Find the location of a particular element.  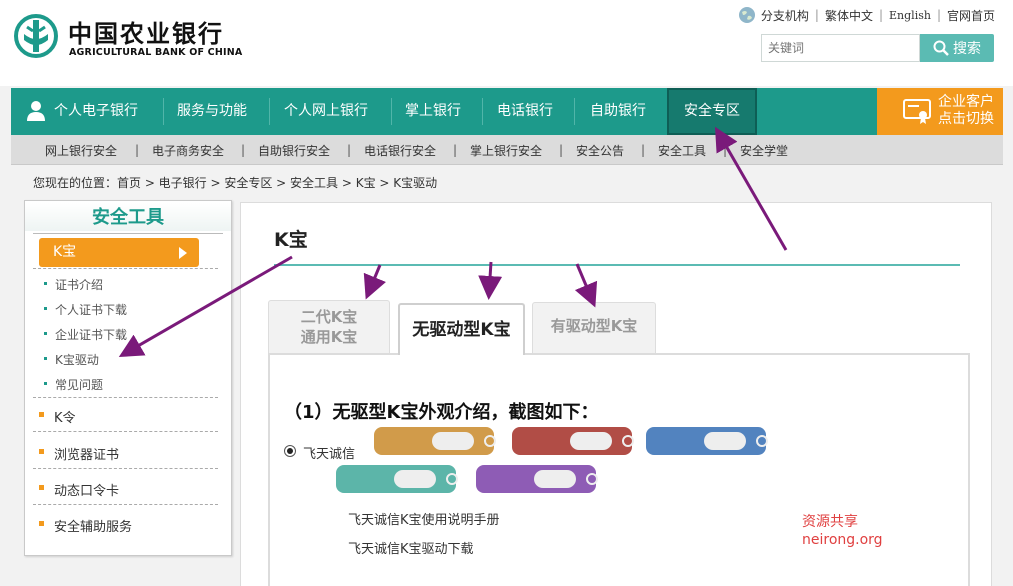

search-input is located at coordinates (840, 48).